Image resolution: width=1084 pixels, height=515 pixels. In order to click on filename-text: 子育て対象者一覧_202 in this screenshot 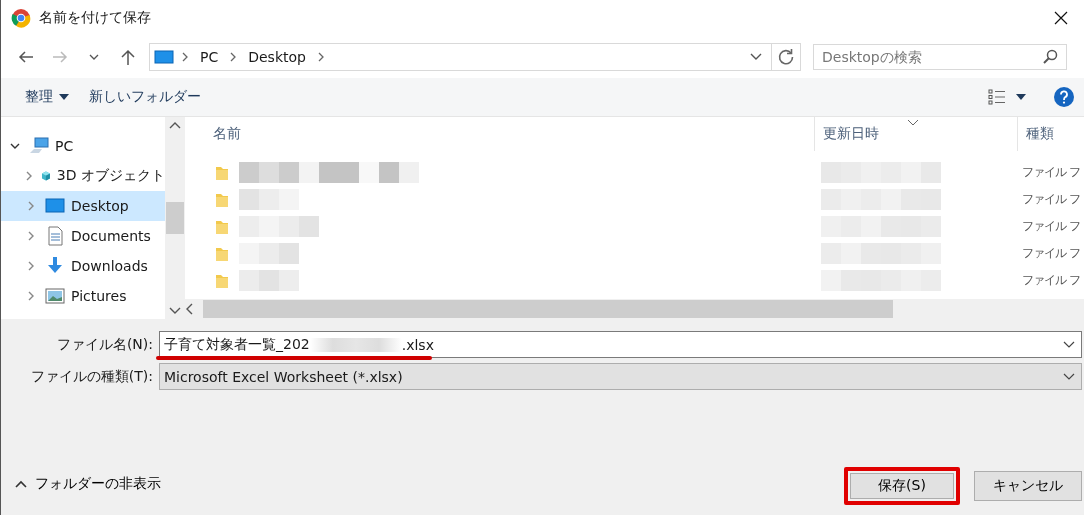, I will do `click(237, 344)`.